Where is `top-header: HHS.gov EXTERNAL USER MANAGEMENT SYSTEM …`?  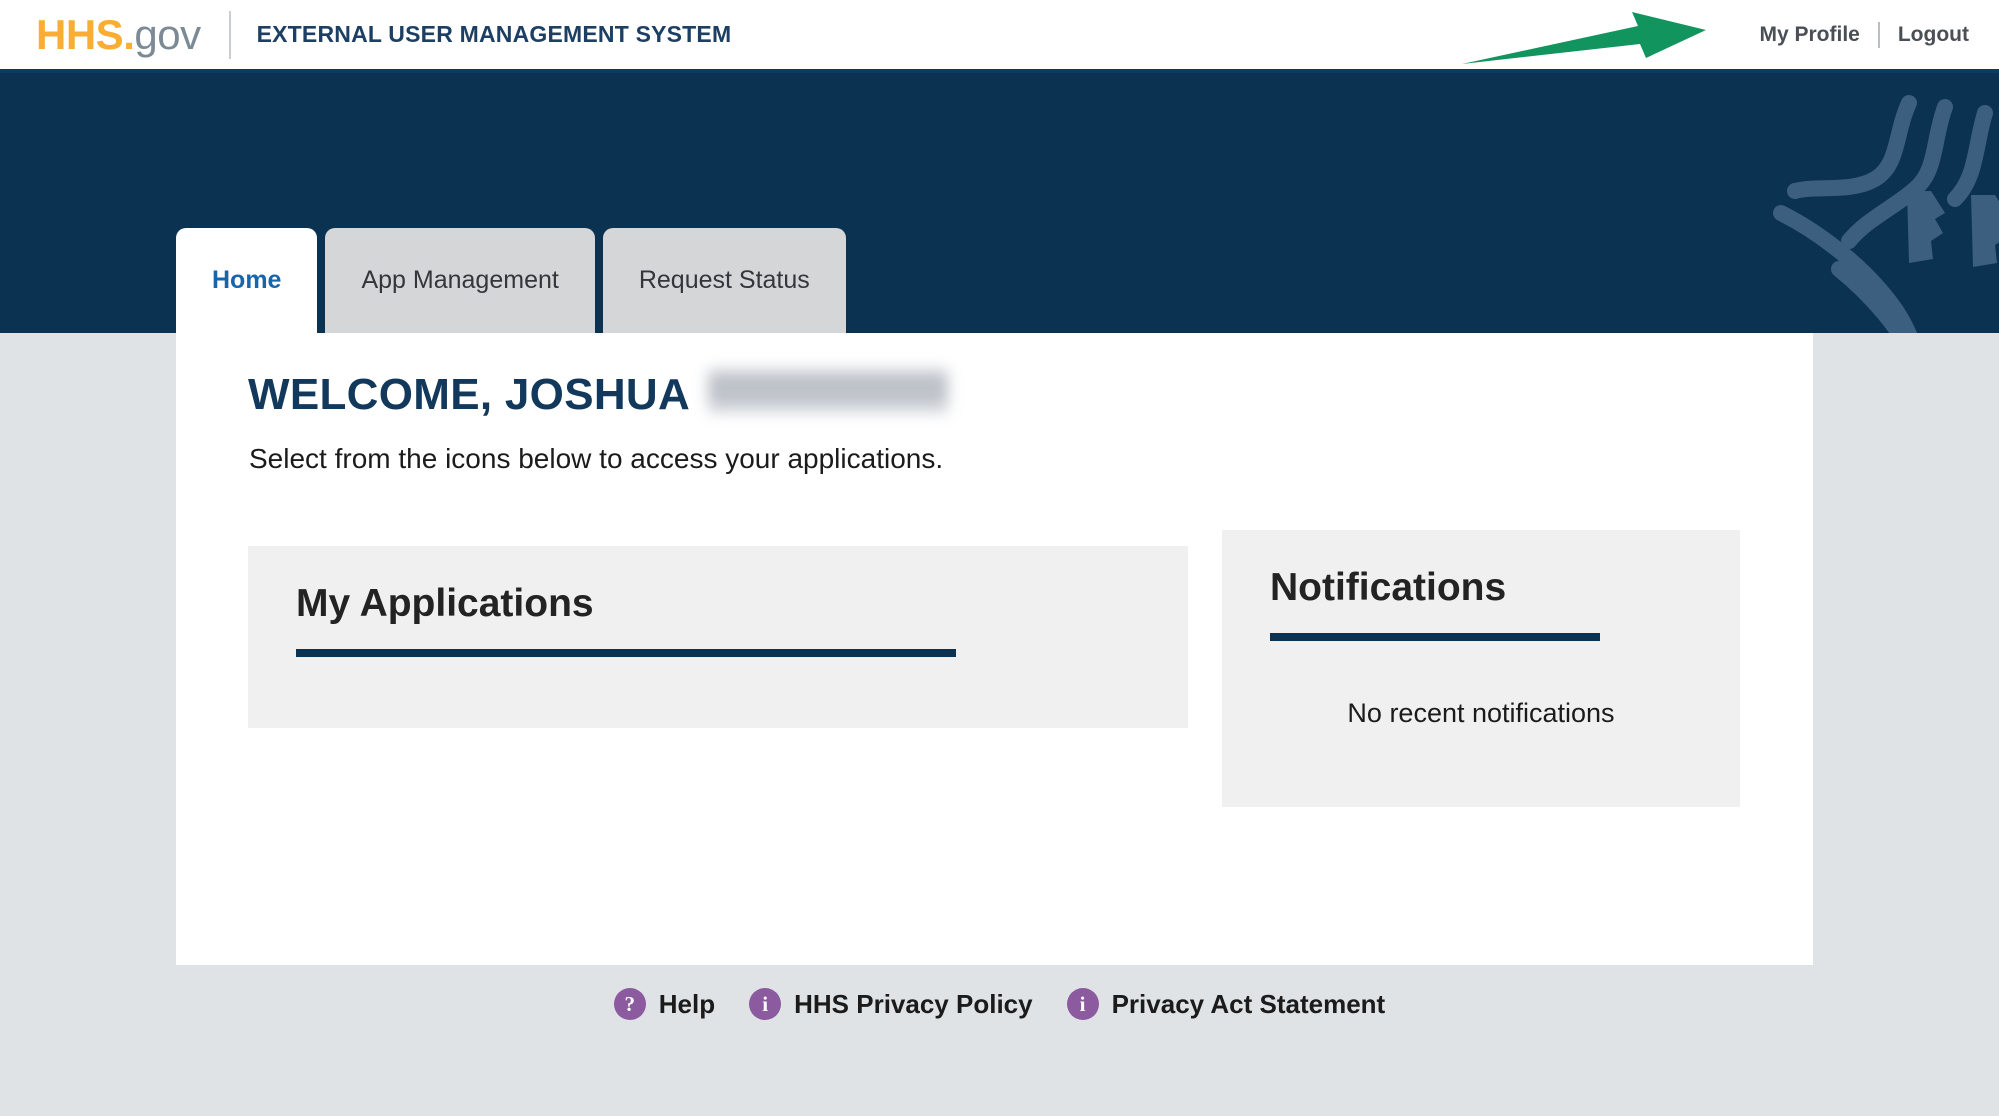 top-header: HHS.gov EXTERNAL USER MANAGEMENT SYSTEM … is located at coordinates (999, 36).